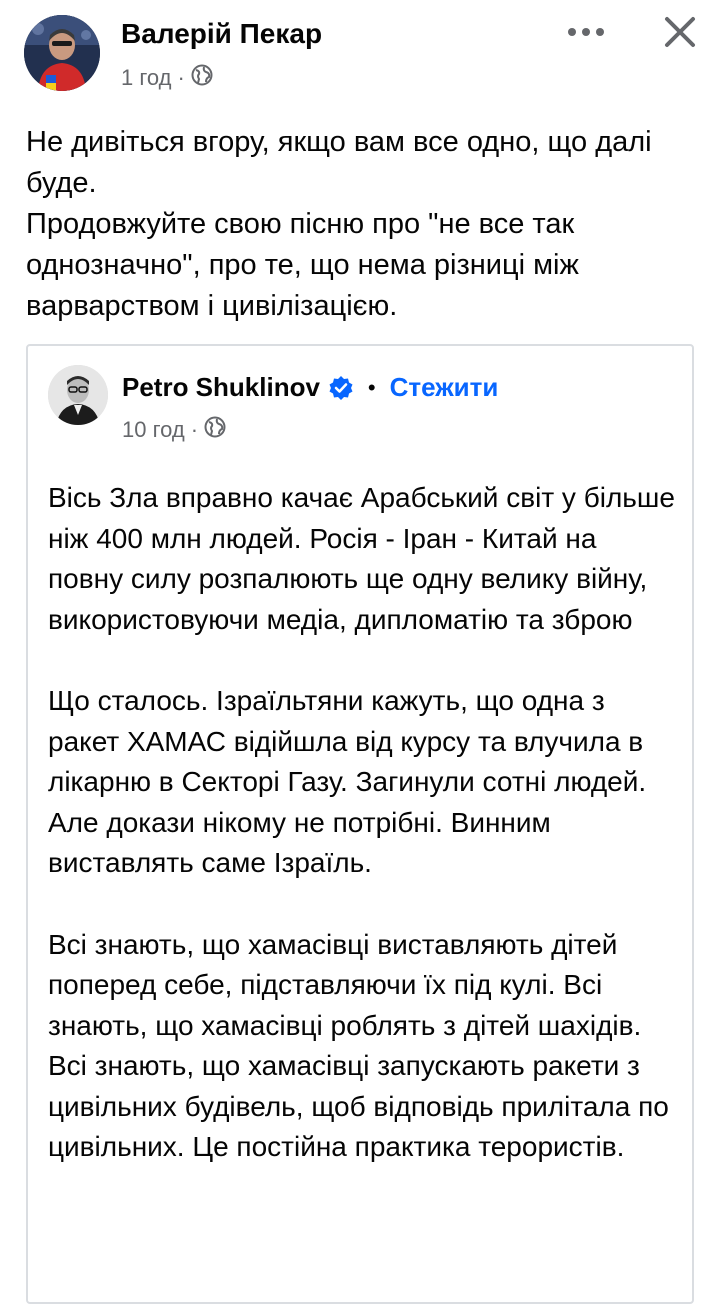 The image size is (720, 1304). I want to click on more-horizontal-icon, so click(586, 32).